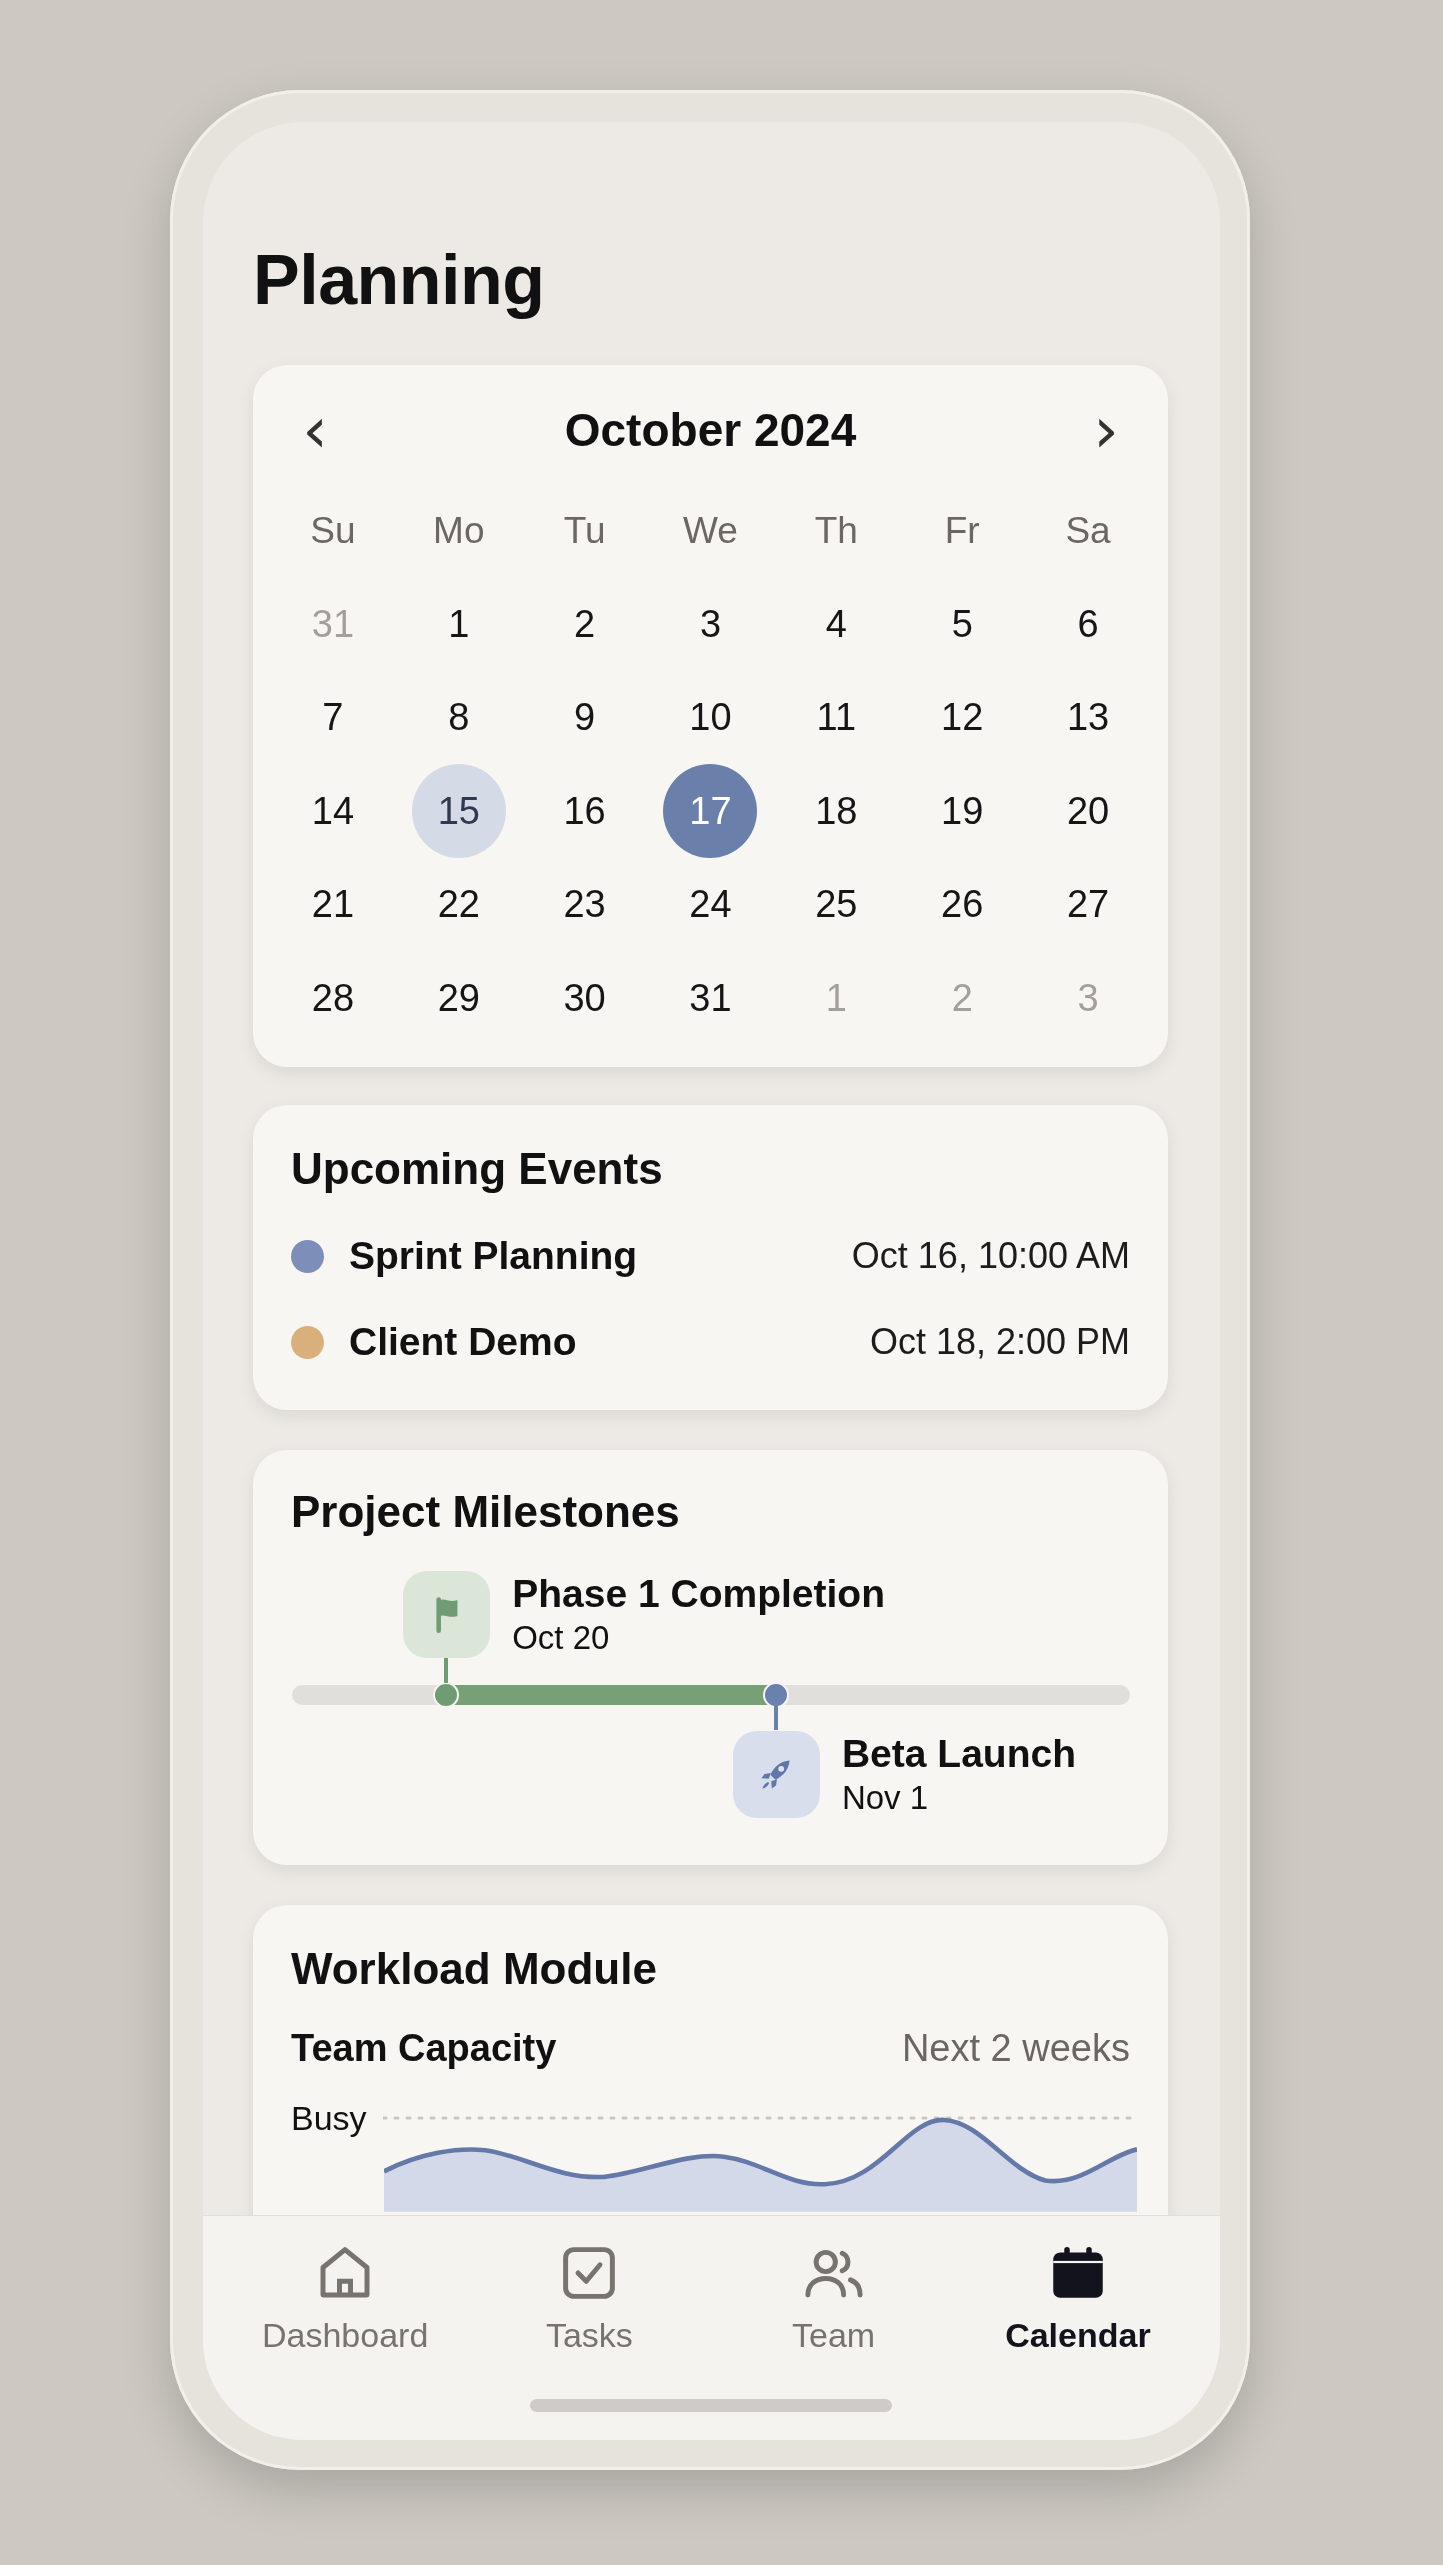  I want to click on calendar-day: 14, so click(332, 811).